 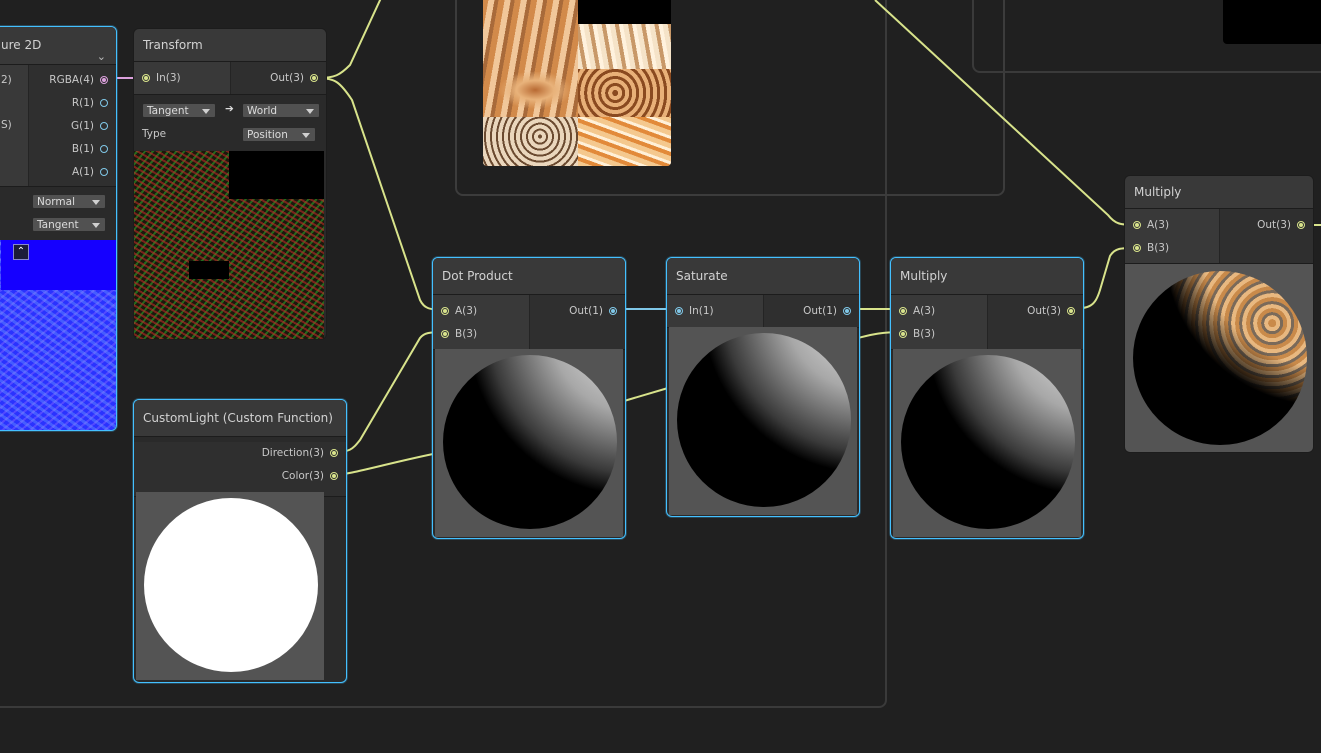 What do you see at coordinates (240, 453) in the screenshot?
I see `output-port-direction: Direction(3)` at bounding box center [240, 453].